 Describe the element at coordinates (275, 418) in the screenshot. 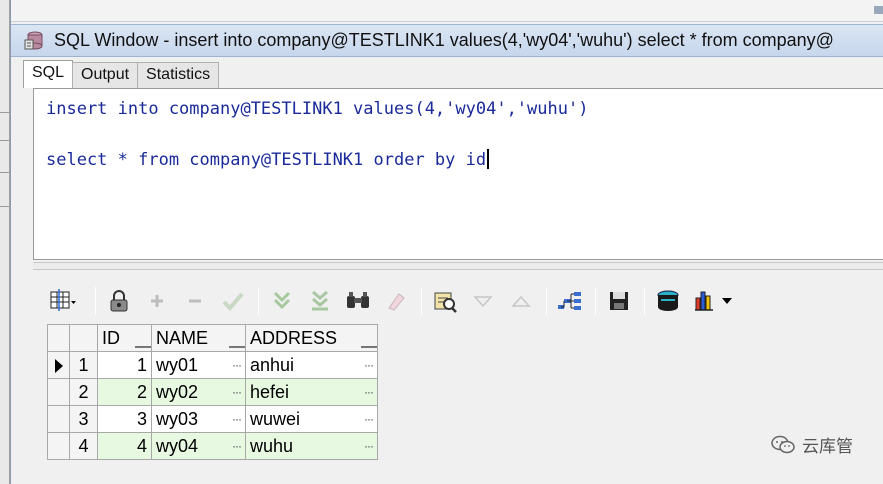

I see `cell-value: wuwei` at that location.